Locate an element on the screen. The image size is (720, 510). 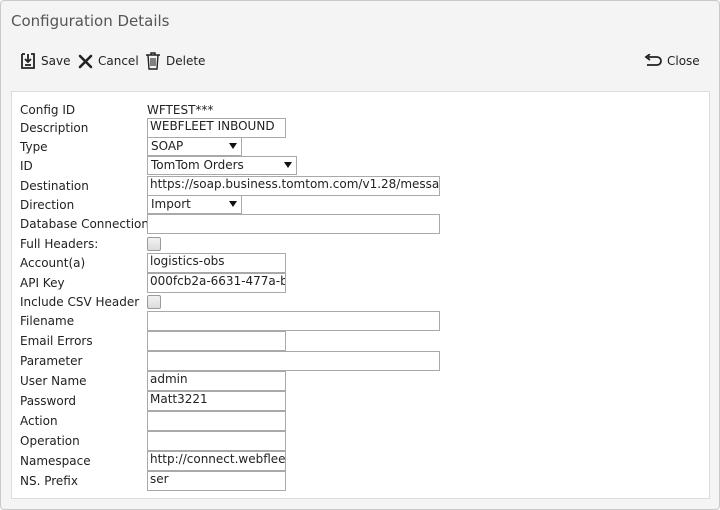
delete-button: Delete is located at coordinates (175, 61).